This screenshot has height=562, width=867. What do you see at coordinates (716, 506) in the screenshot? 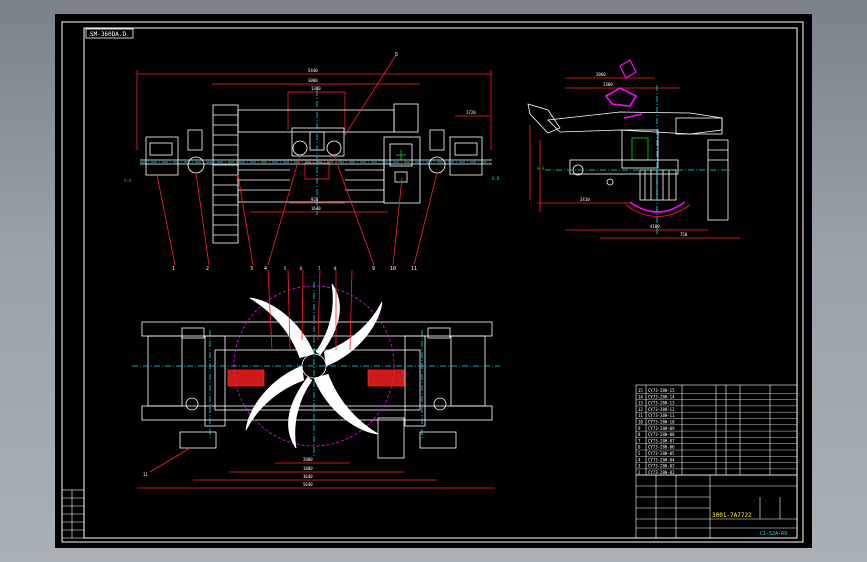
I see `title-block: 3001-7A7722 C1-52A-R9` at bounding box center [716, 506].